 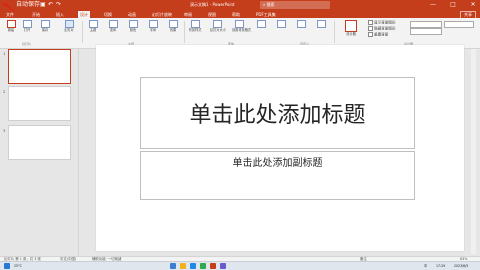 I want to click on title-bar: 自动保存 ▣ ↶ ↷ 演示文稿1 - PowerPoint ⌕ 搜索 — □ ✕, so click(x=240, y=5).